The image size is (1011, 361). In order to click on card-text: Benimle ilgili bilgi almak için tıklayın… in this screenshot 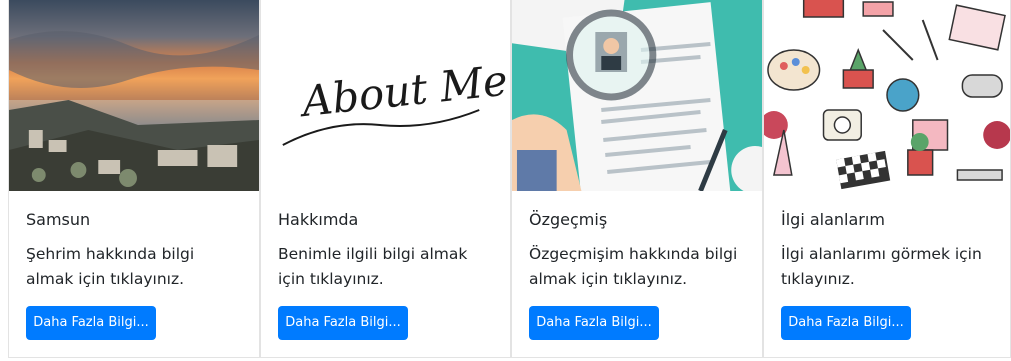, I will do `click(373, 266)`.